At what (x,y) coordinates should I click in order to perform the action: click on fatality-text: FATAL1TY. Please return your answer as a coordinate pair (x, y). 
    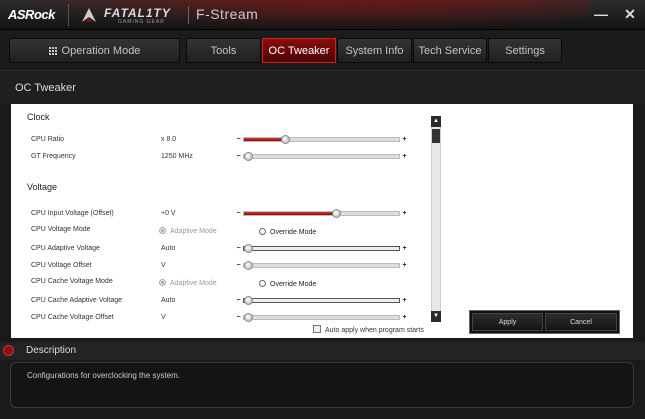
    Looking at the image, I should click on (137, 13).